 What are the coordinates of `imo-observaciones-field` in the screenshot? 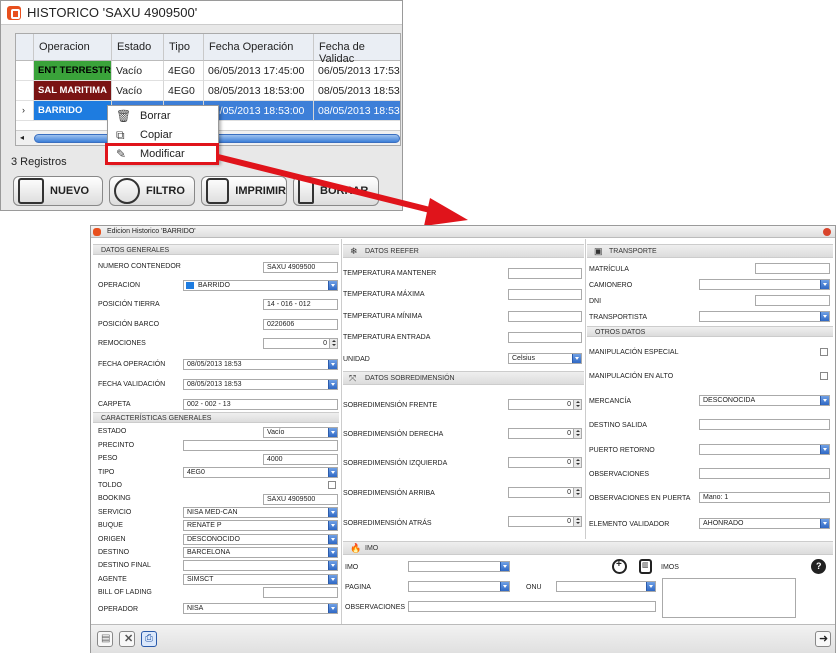 It's located at (532, 606).